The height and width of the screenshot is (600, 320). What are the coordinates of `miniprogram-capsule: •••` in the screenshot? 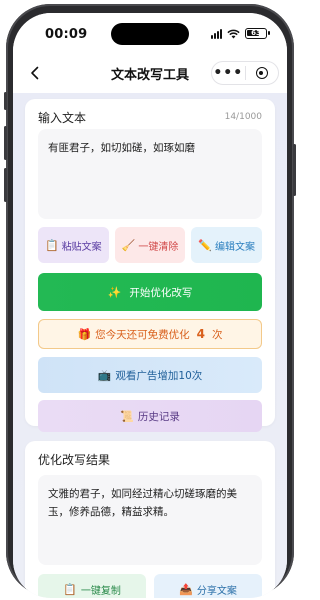 It's located at (245, 73).